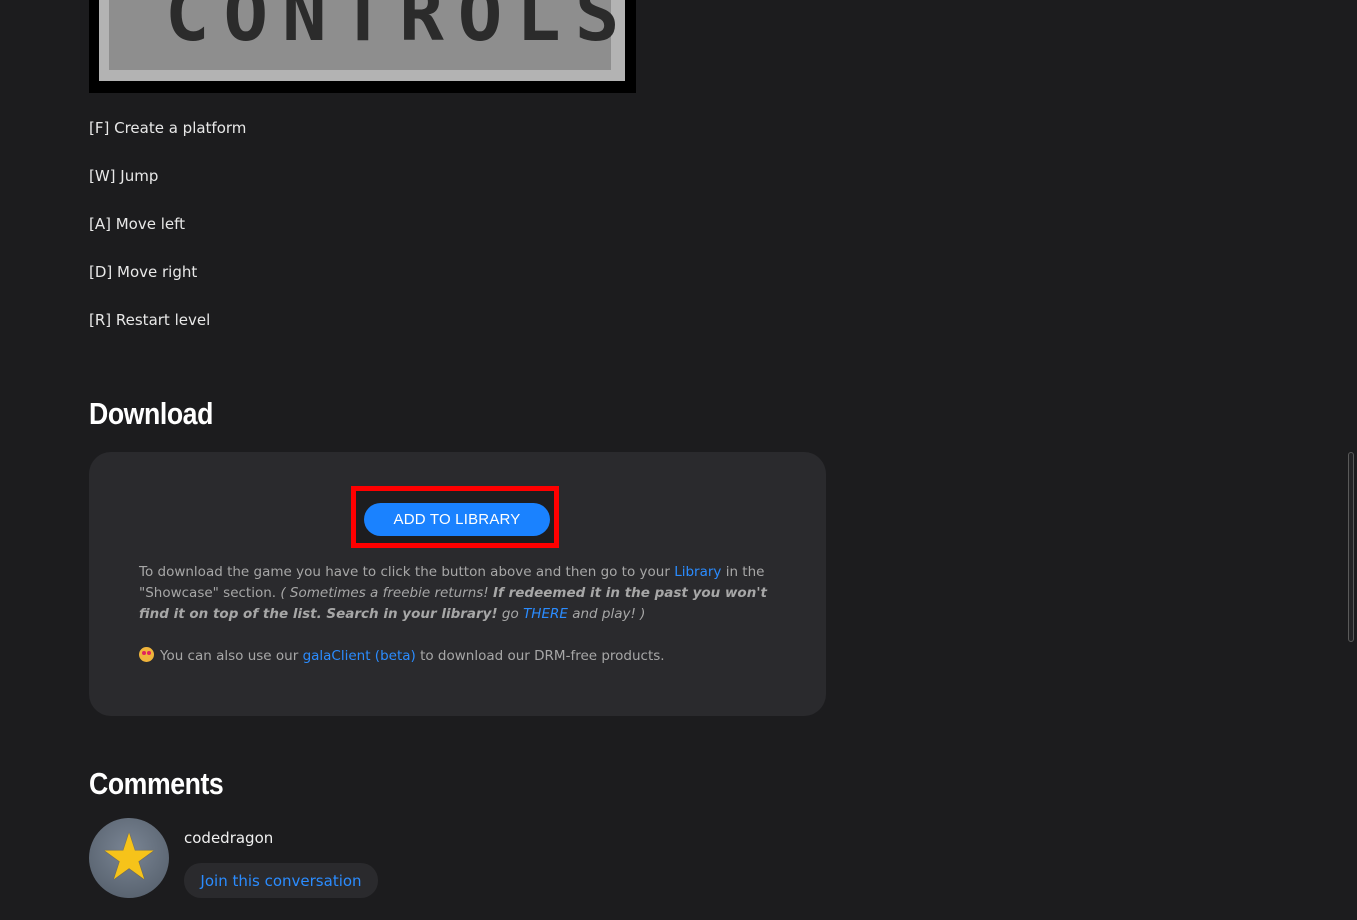 This screenshot has height=920, width=1357. Describe the element at coordinates (150, 320) in the screenshot. I see `control-item-r: [R] Restart level` at that location.